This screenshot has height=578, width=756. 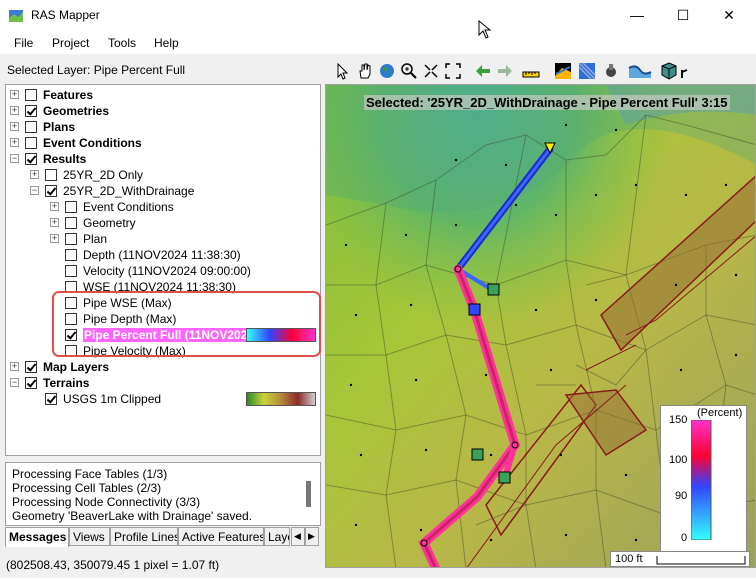 What do you see at coordinates (309, 494) in the screenshot?
I see `messages-scrollbar` at bounding box center [309, 494].